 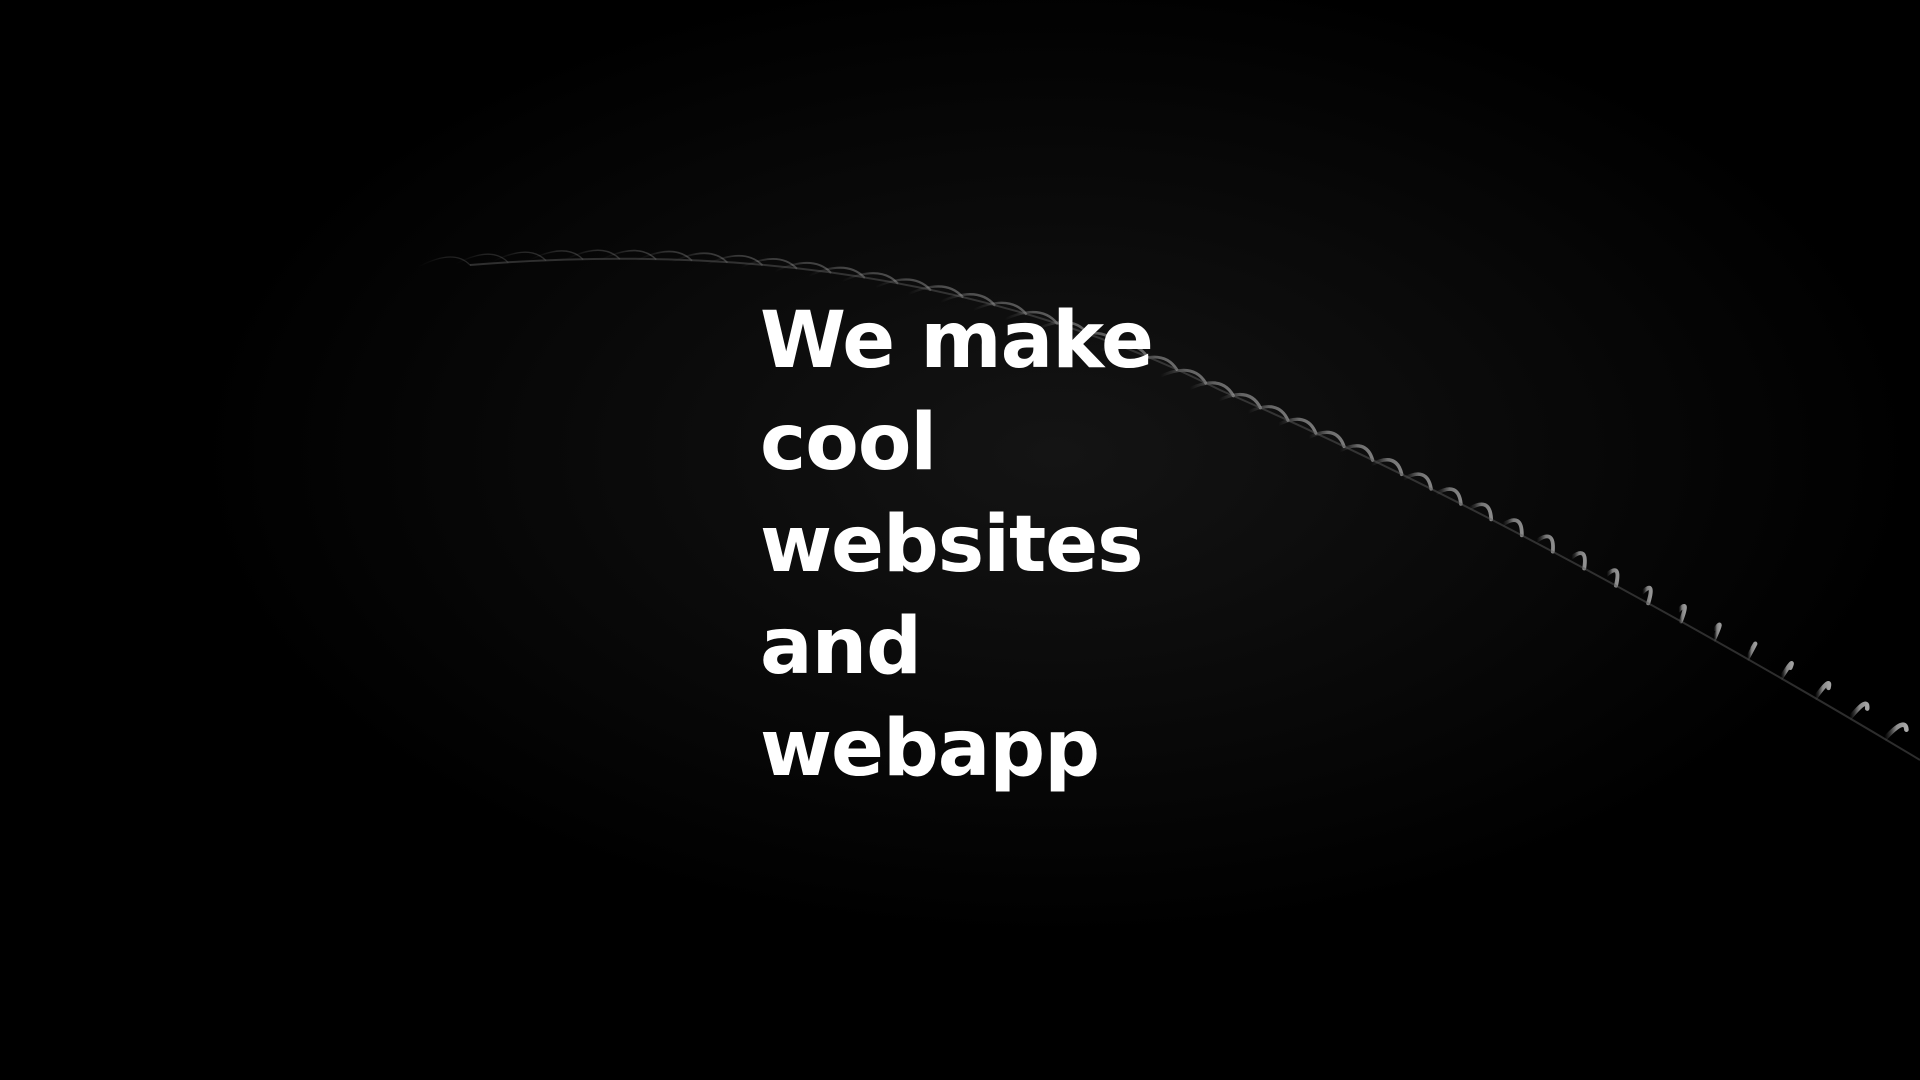 What do you see at coordinates (957, 341) in the screenshot?
I see `headline-line-1: We make` at bounding box center [957, 341].